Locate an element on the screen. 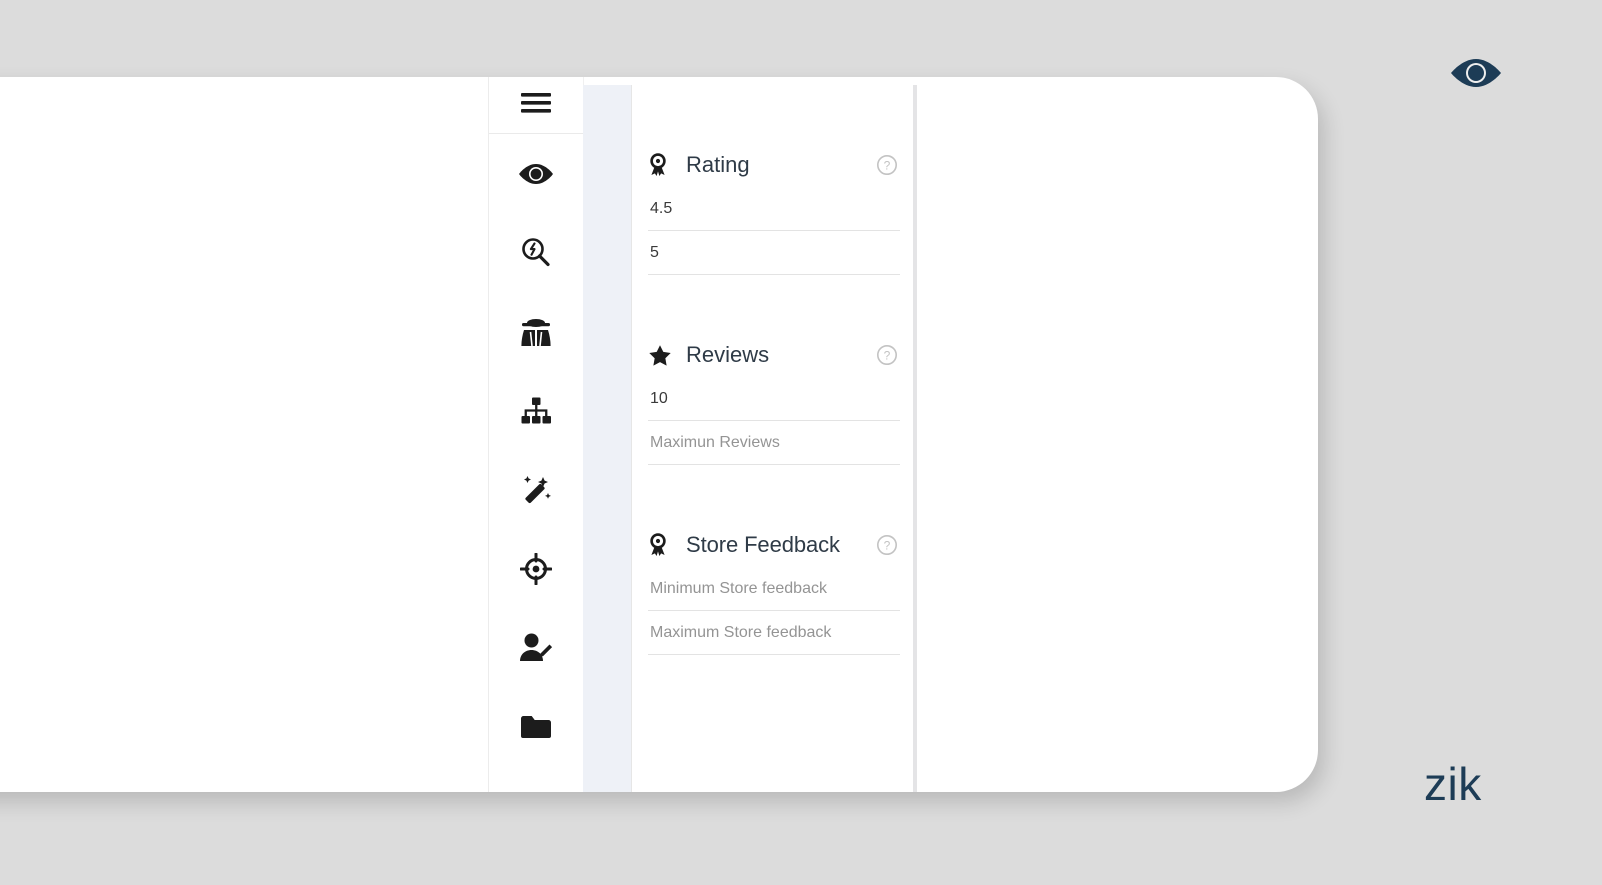 This screenshot has width=1602, height=885. filter-group-store-feedback: Store Feedback ? is located at coordinates (774, 589).